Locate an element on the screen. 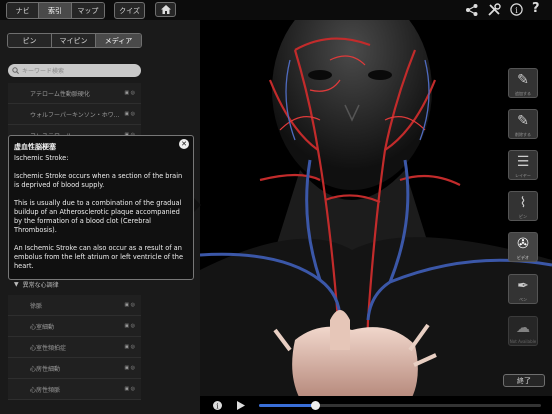  playback-track is located at coordinates (400, 405).